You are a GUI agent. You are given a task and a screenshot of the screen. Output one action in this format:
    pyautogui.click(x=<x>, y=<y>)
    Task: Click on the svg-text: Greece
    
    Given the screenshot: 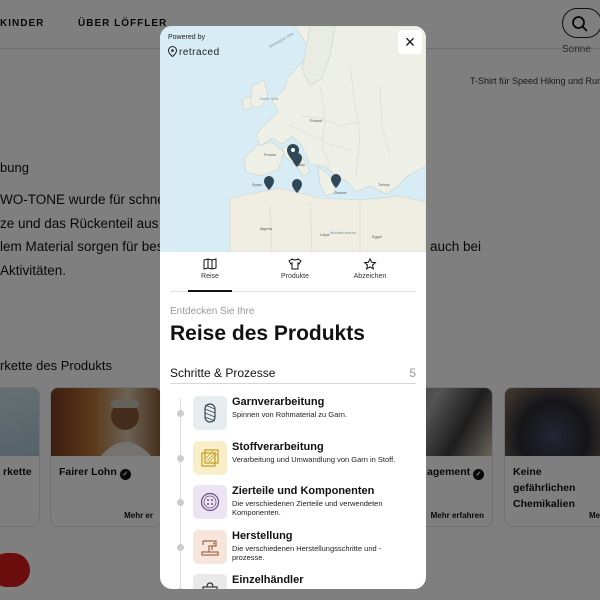 What is the action you would take?
    pyautogui.click(x=340, y=193)
    